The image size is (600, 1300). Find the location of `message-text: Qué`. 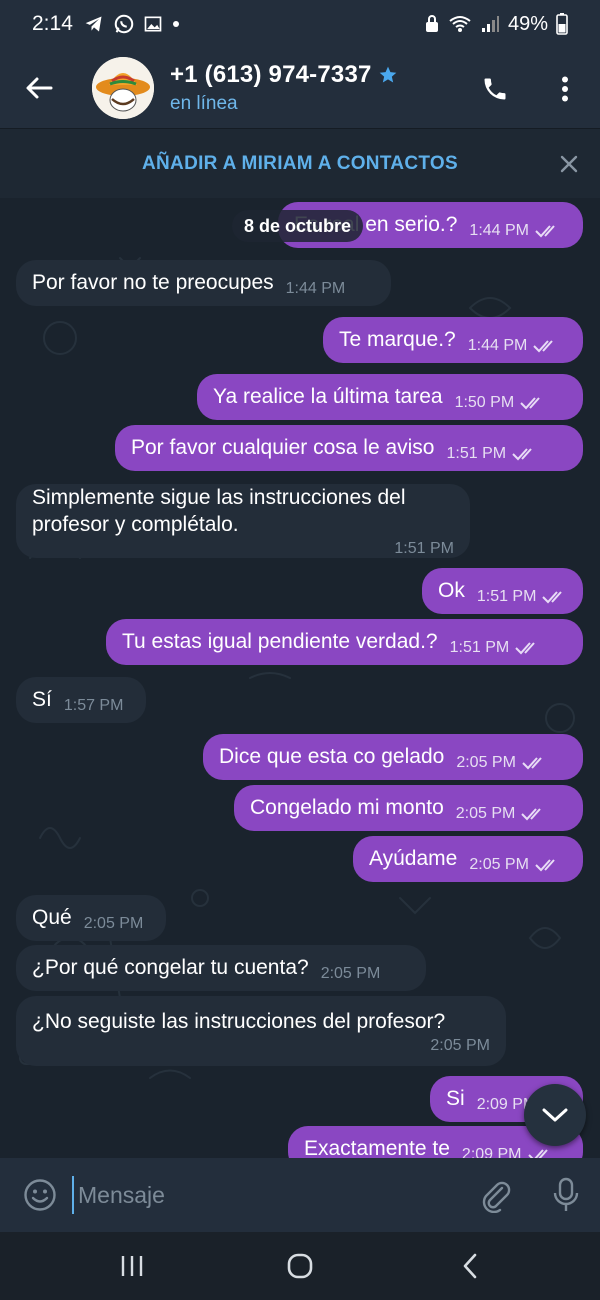

message-text: Qué is located at coordinates (52, 917).